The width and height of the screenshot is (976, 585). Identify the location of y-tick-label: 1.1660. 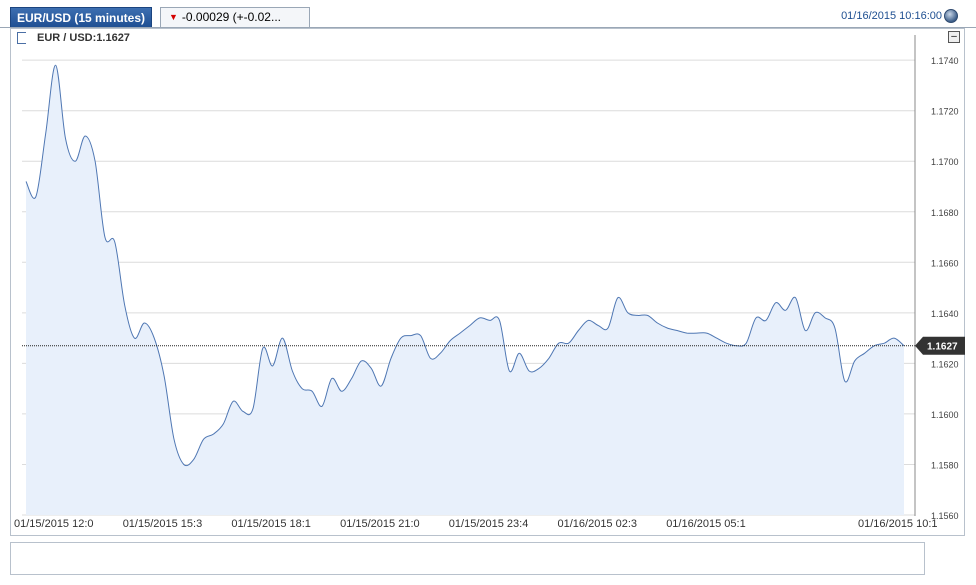
(945, 263).